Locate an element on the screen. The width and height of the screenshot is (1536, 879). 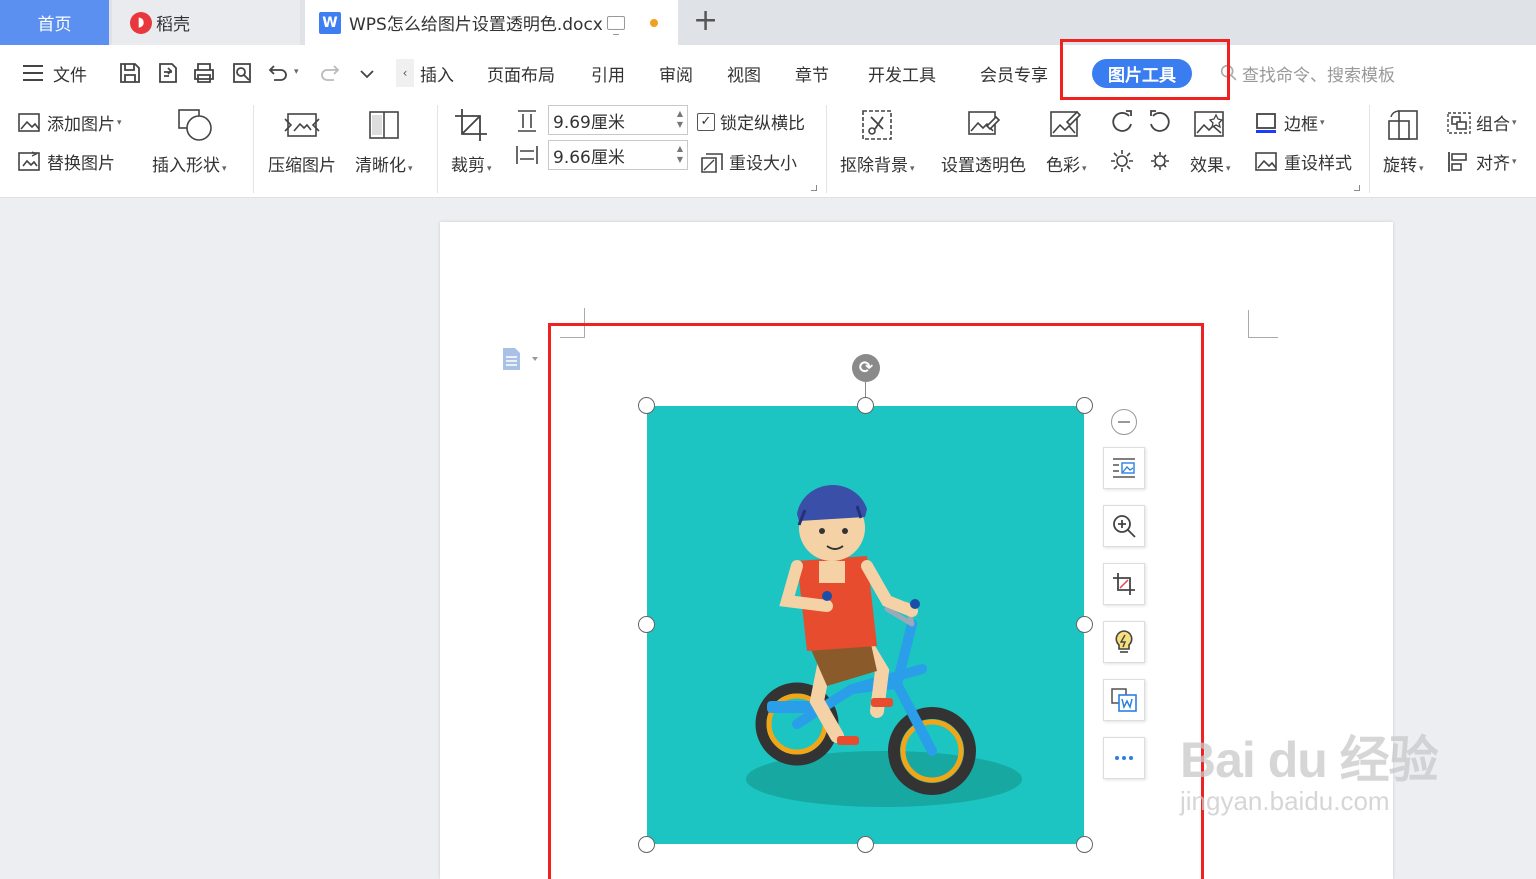
remove-background-icon is located at coordinates (877, 125).